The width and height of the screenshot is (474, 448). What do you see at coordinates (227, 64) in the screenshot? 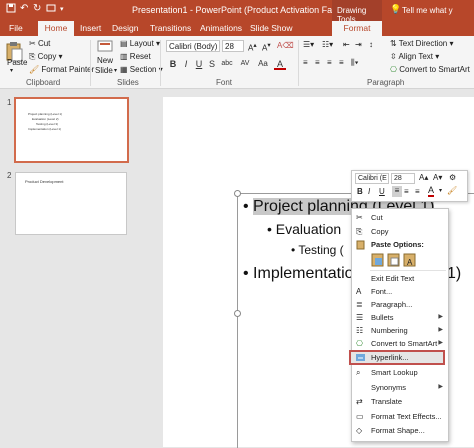
I see `text-shadow-button: abc` at bounding box center [227, 64].